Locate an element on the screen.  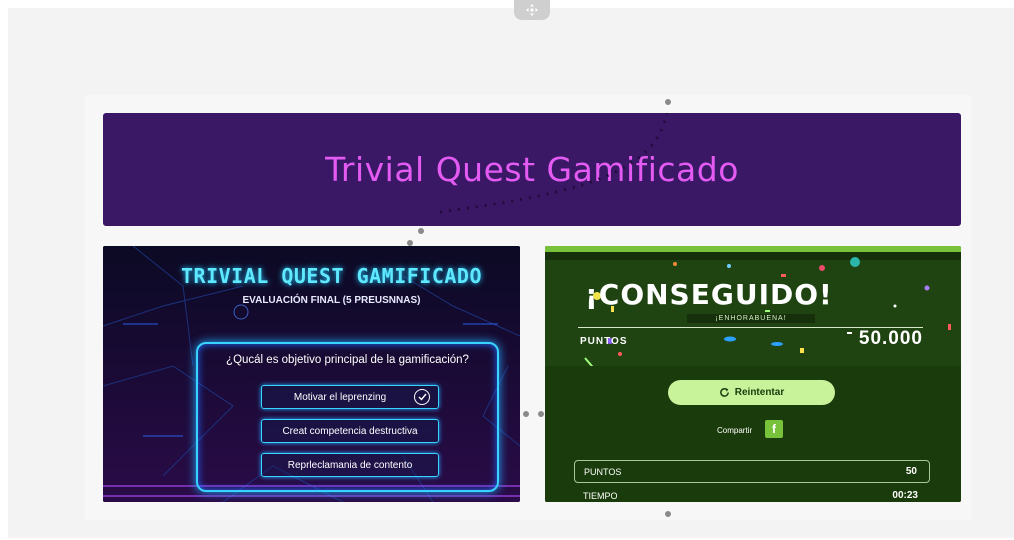
stat-label: TIEMPO is located at coordinates (600, 495).